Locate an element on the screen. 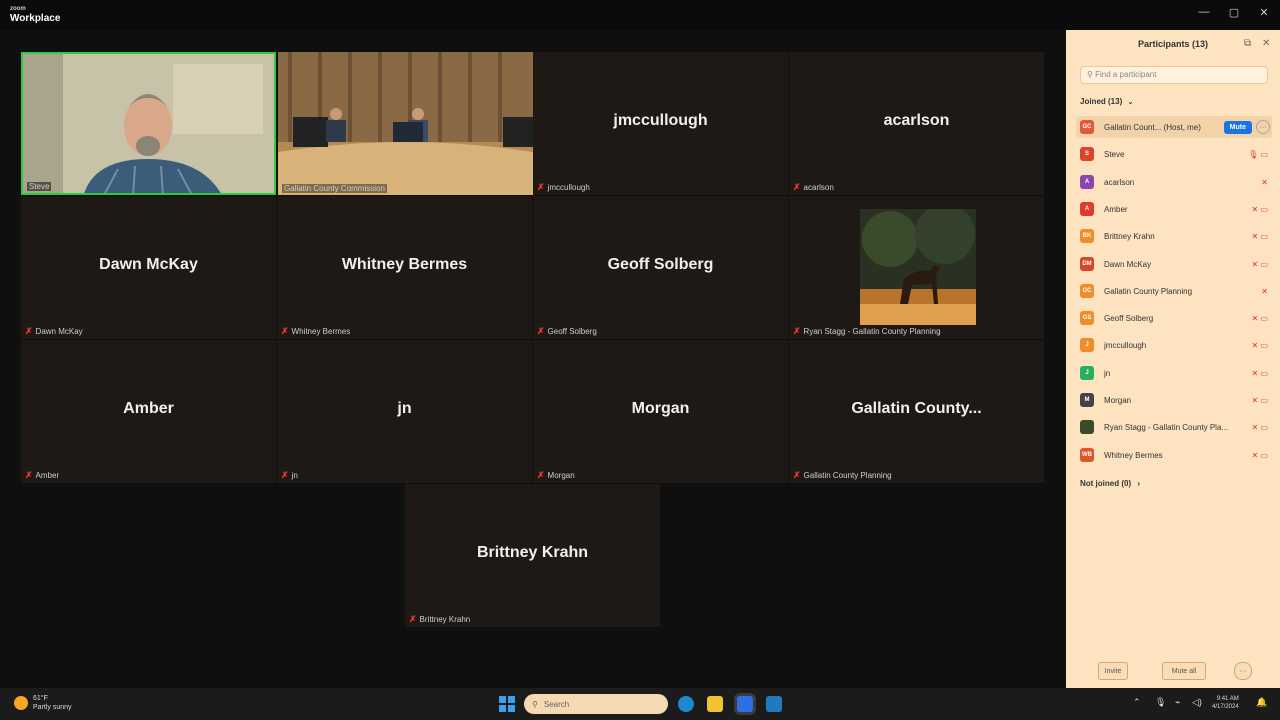 This screenshot has height=720, width=1280. participant-row: Ryan Stagg - Gallatin County Pla... ✕ ▭ is located at coordinates (1174, 427).